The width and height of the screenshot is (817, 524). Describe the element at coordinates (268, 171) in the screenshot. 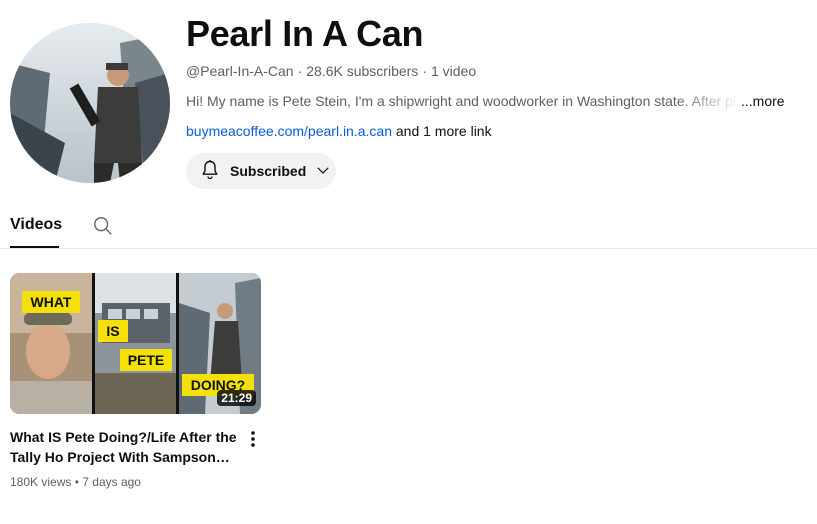

I see `subscribed-label: Subscribed` at that location.